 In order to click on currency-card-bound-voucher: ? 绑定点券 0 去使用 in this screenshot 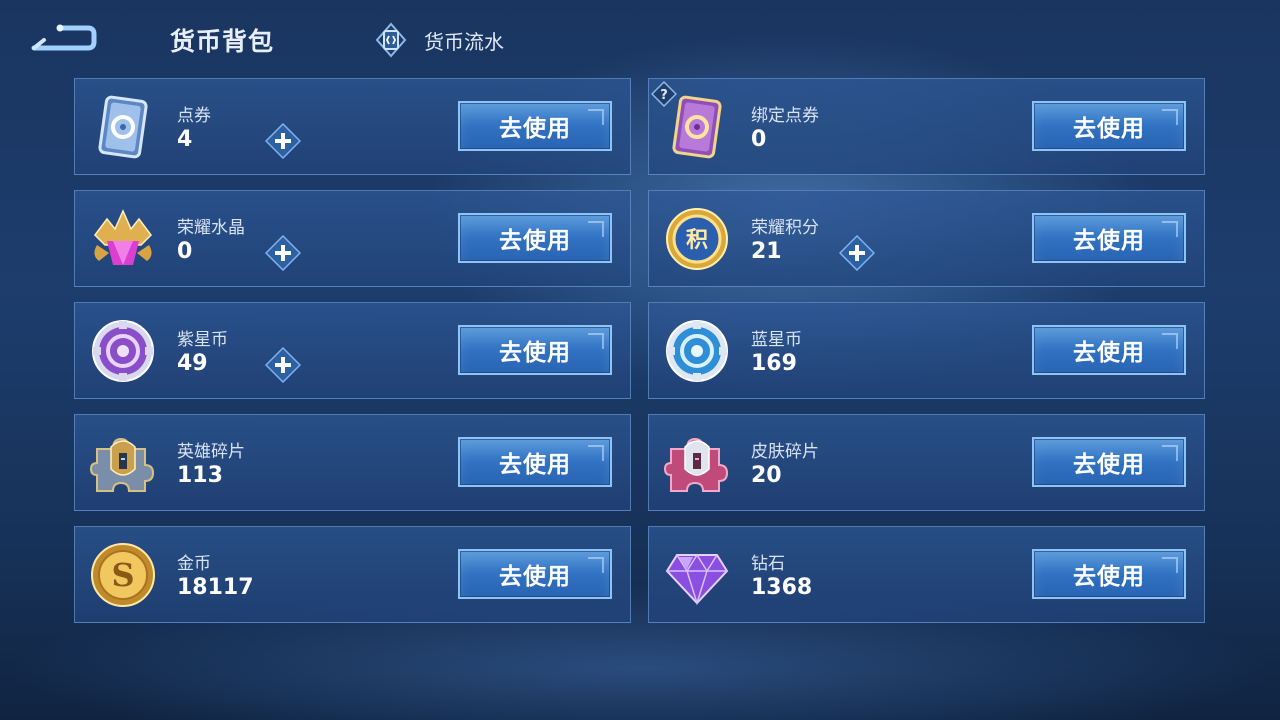, I will do `click(926, 126)`.